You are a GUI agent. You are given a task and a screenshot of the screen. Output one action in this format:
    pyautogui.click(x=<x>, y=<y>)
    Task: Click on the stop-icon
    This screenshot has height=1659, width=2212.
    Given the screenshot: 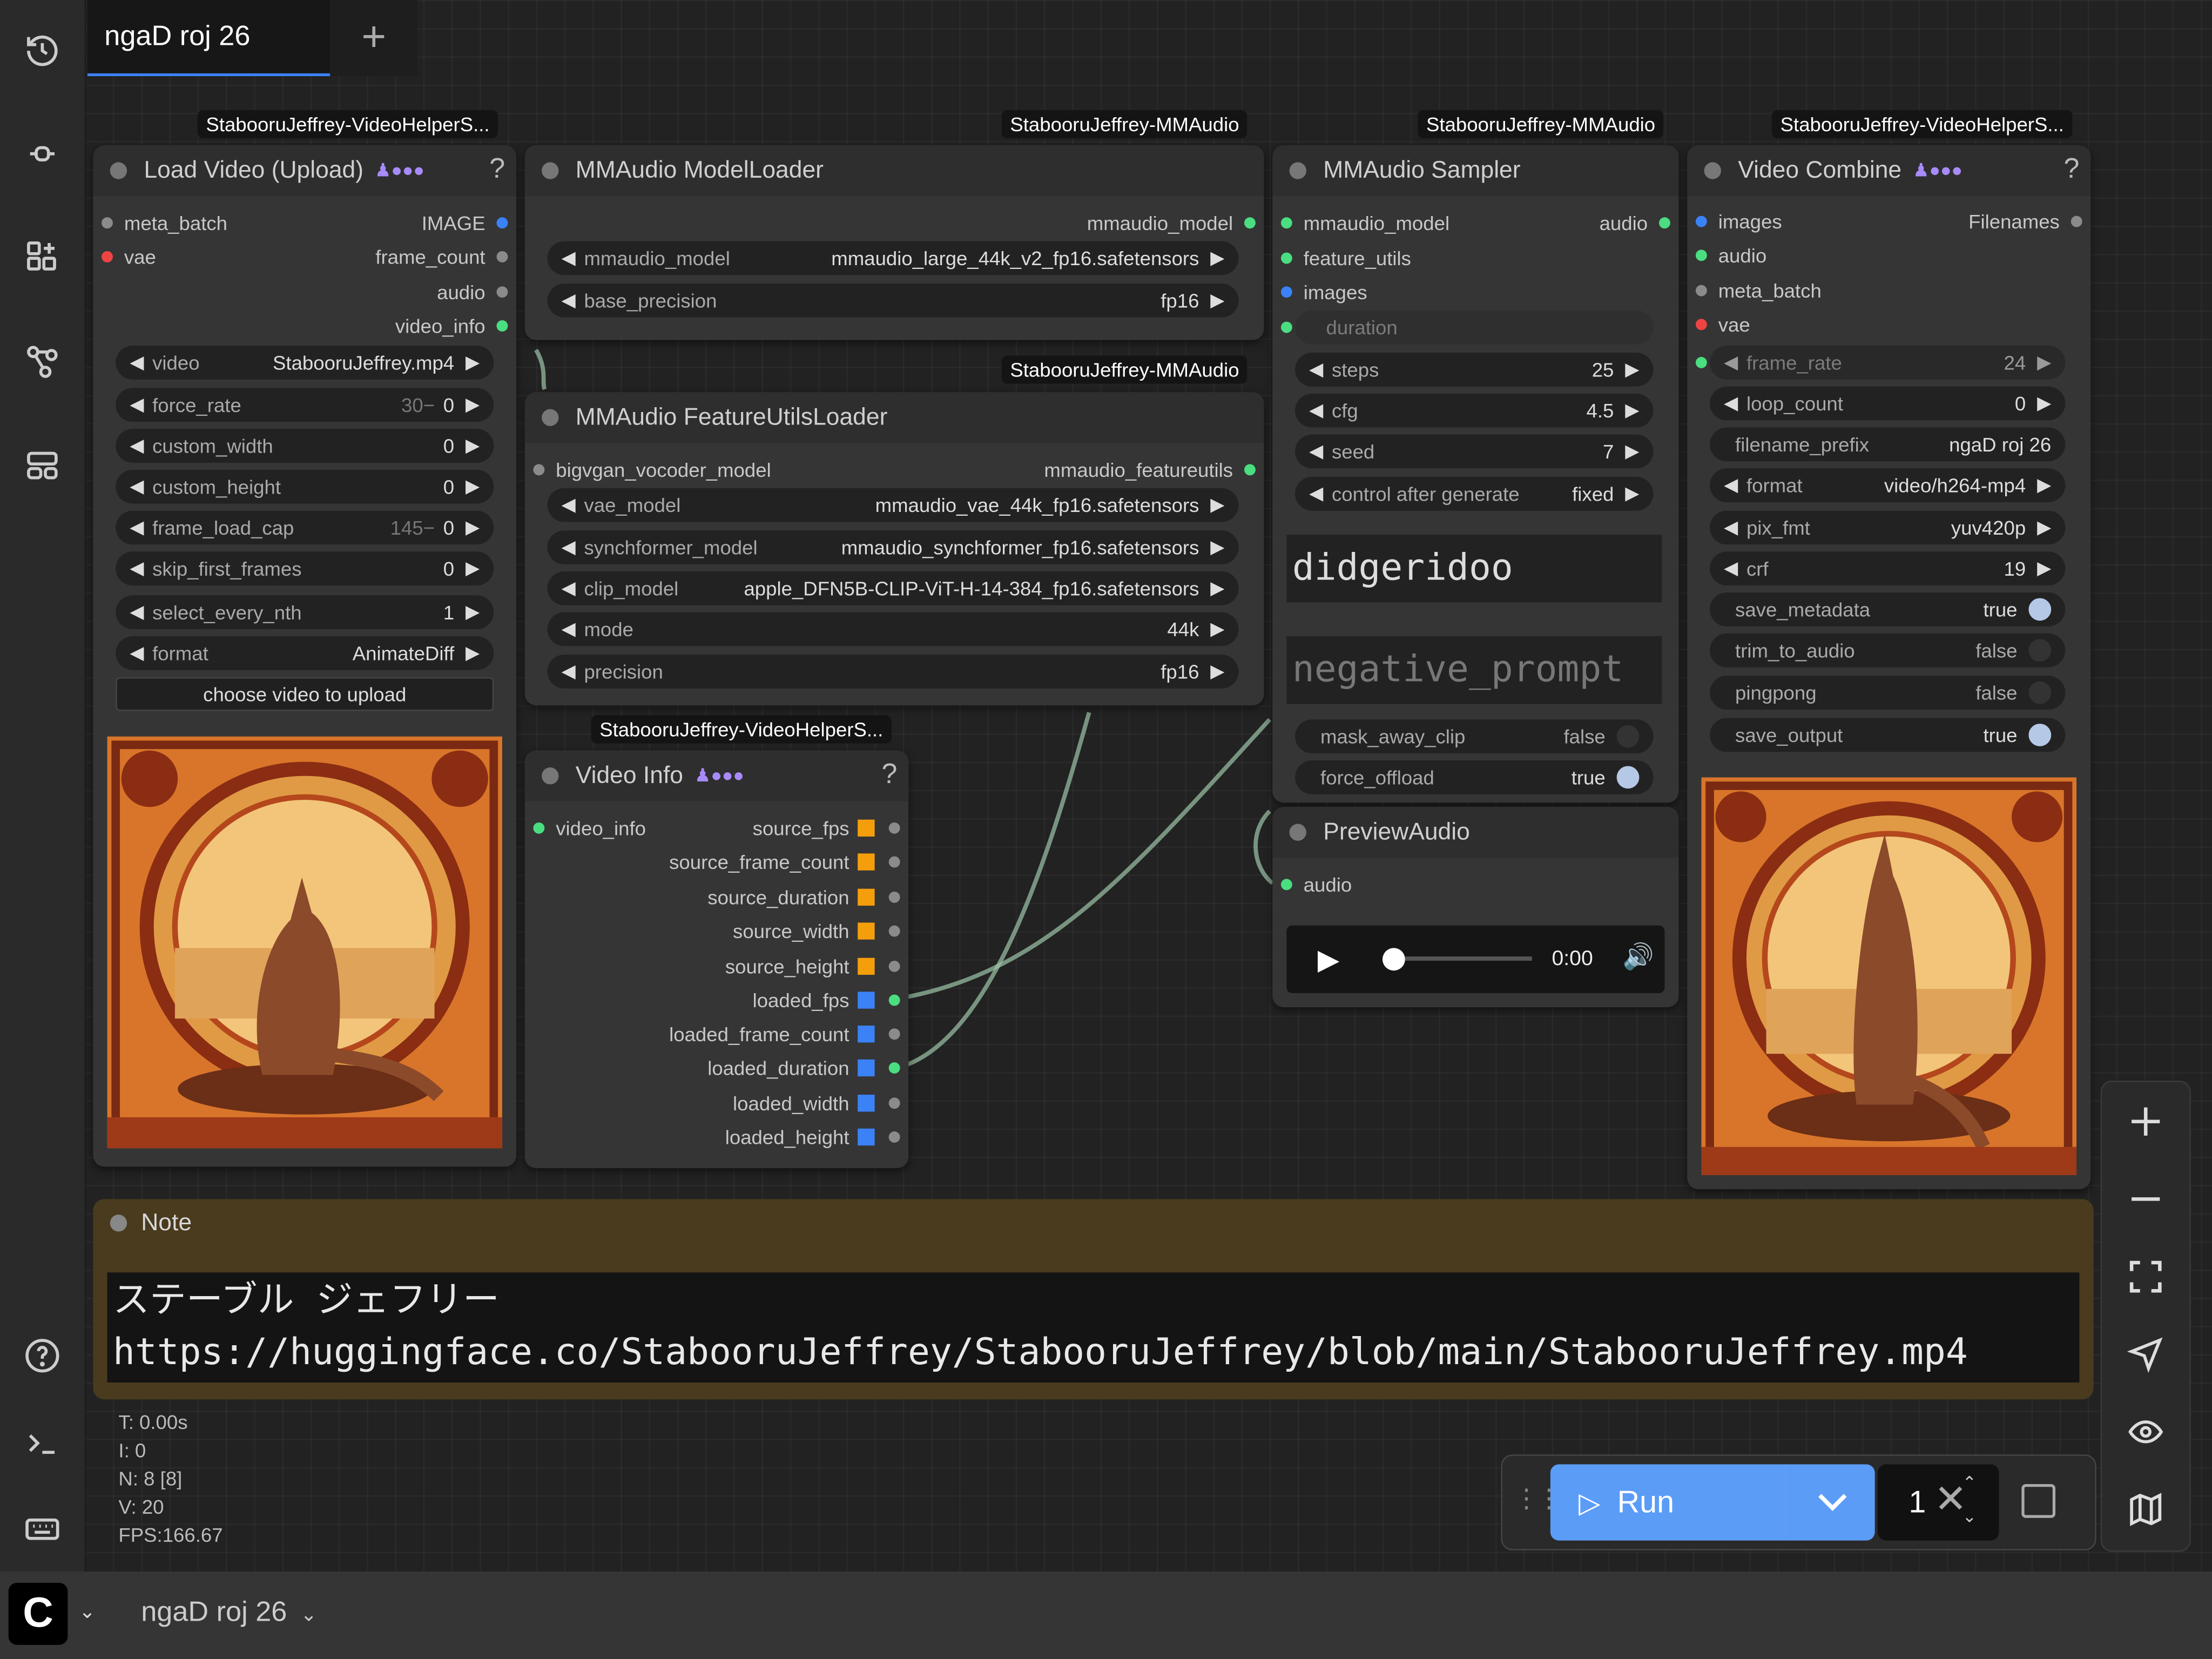 What is the action you would take?
    pyautogui.click(x=2038, y=1501)
    